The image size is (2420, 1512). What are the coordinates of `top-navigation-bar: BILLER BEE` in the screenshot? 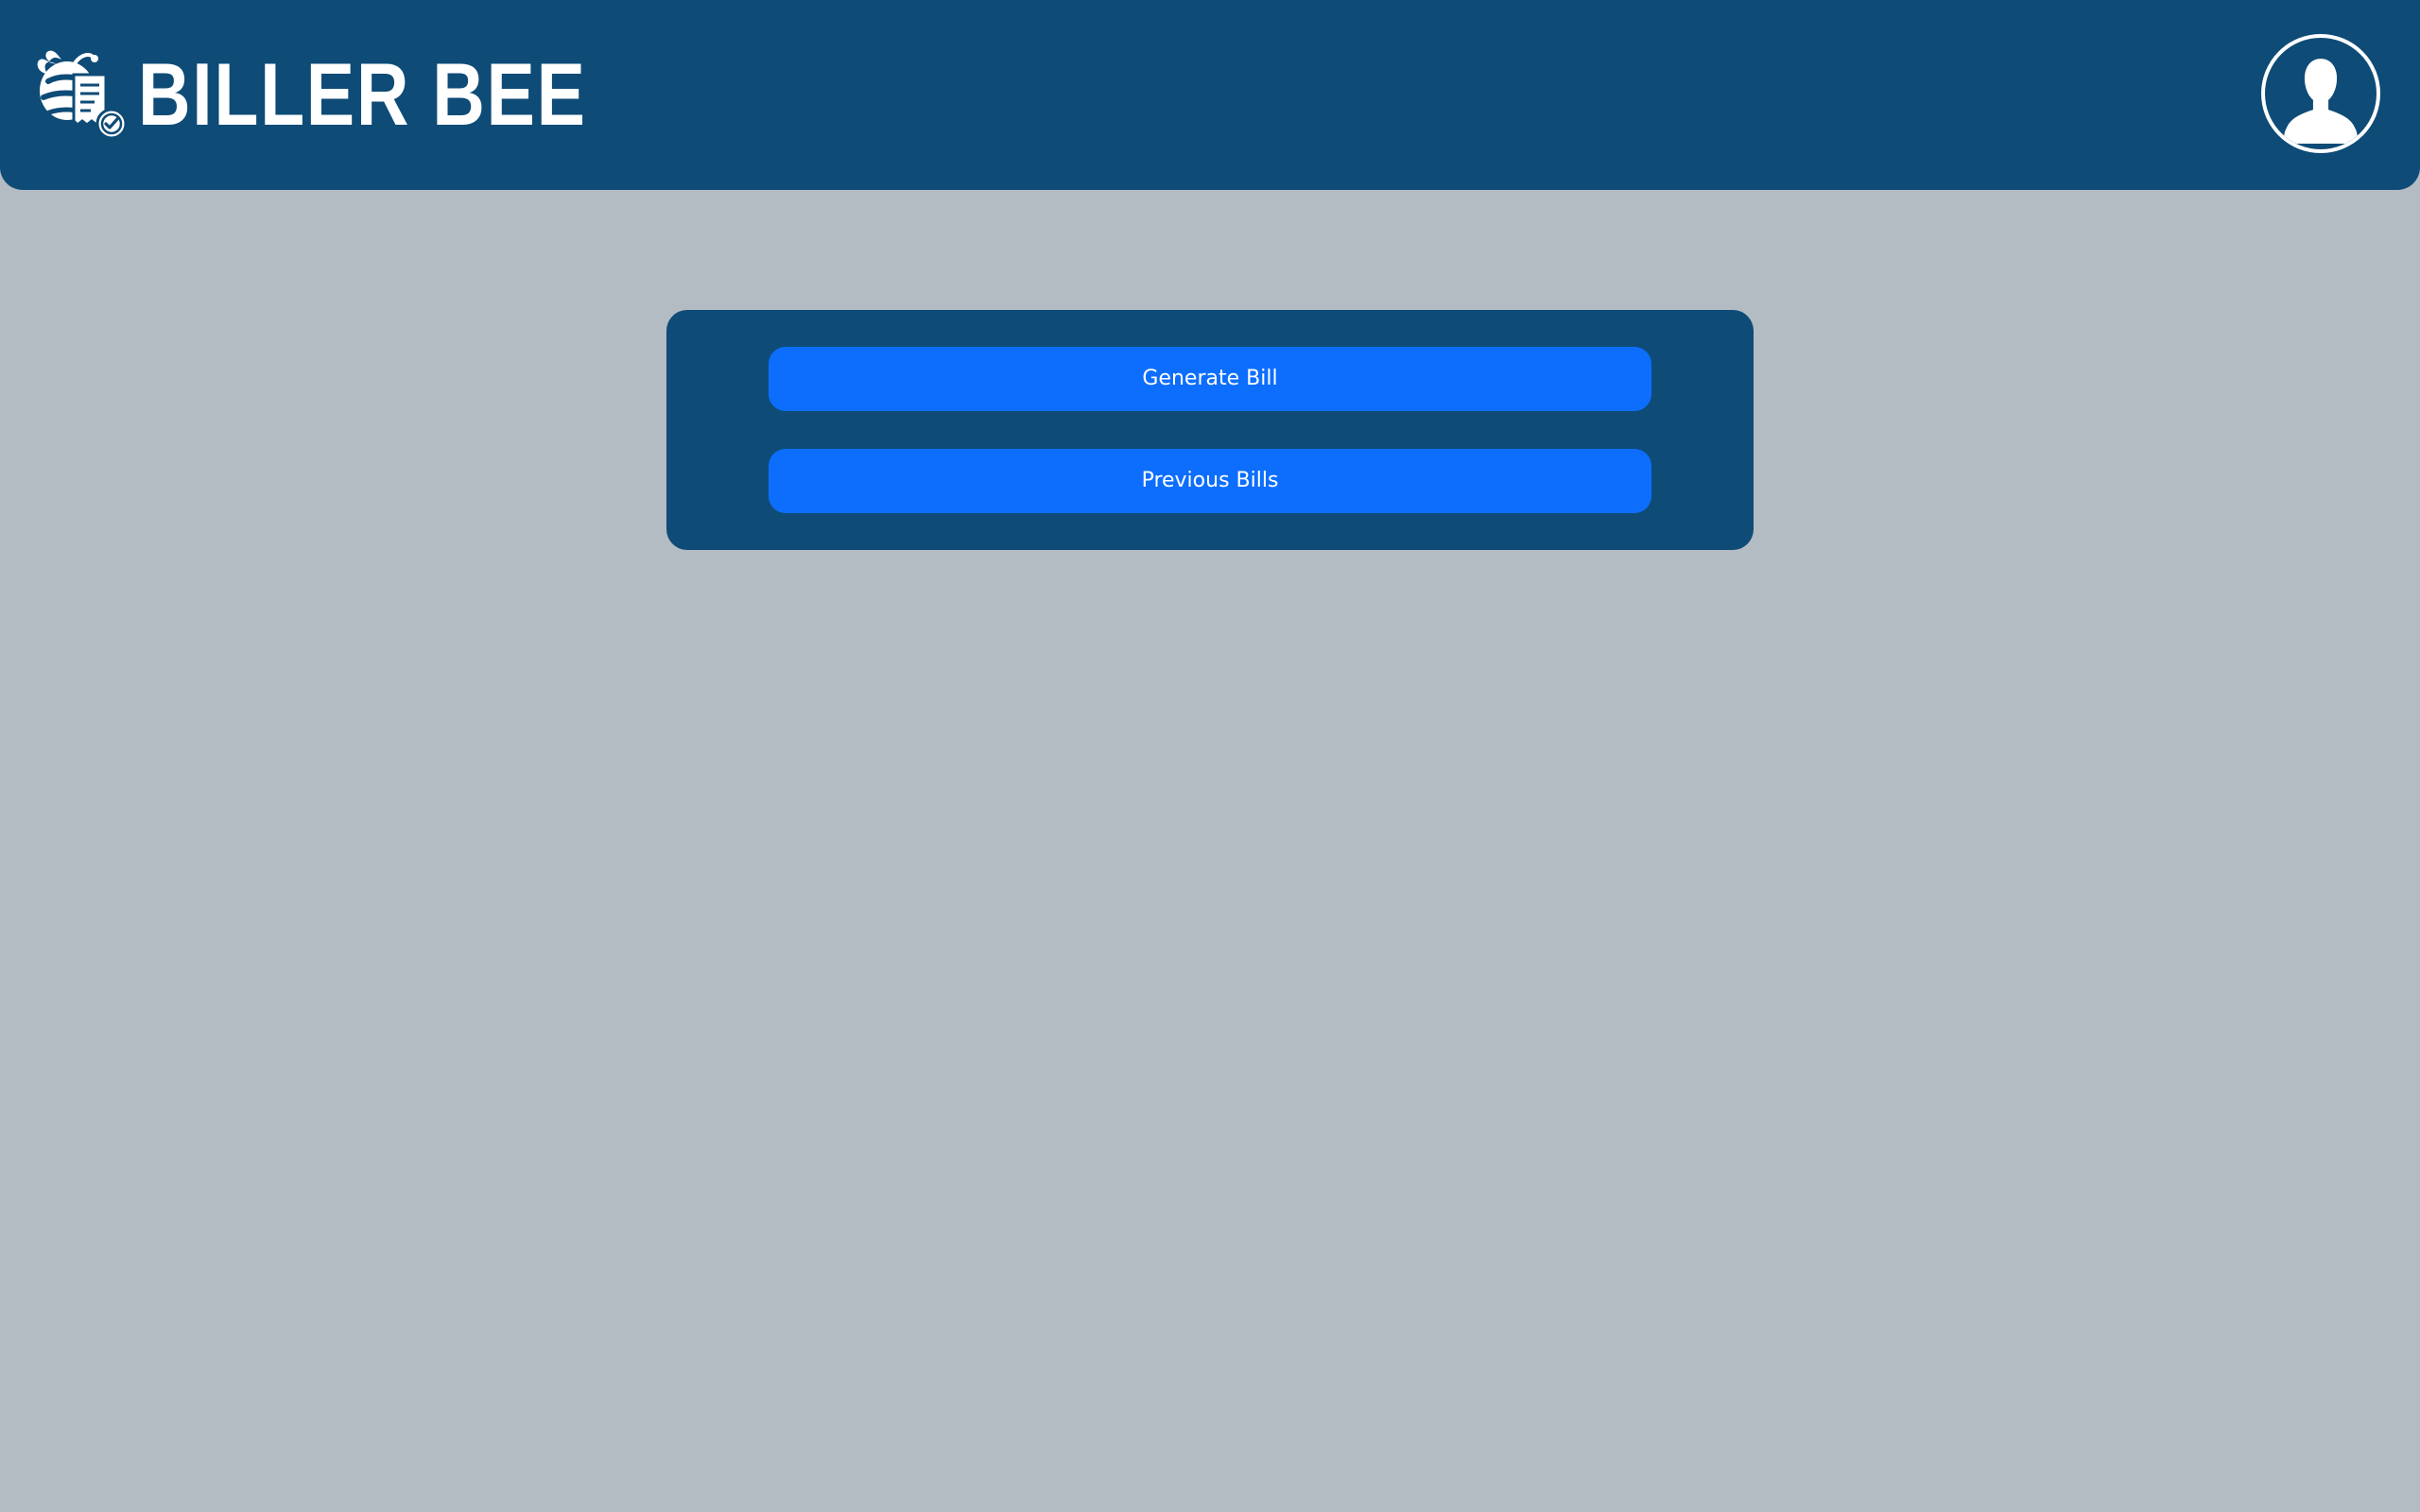 It's located at (1210, 95).